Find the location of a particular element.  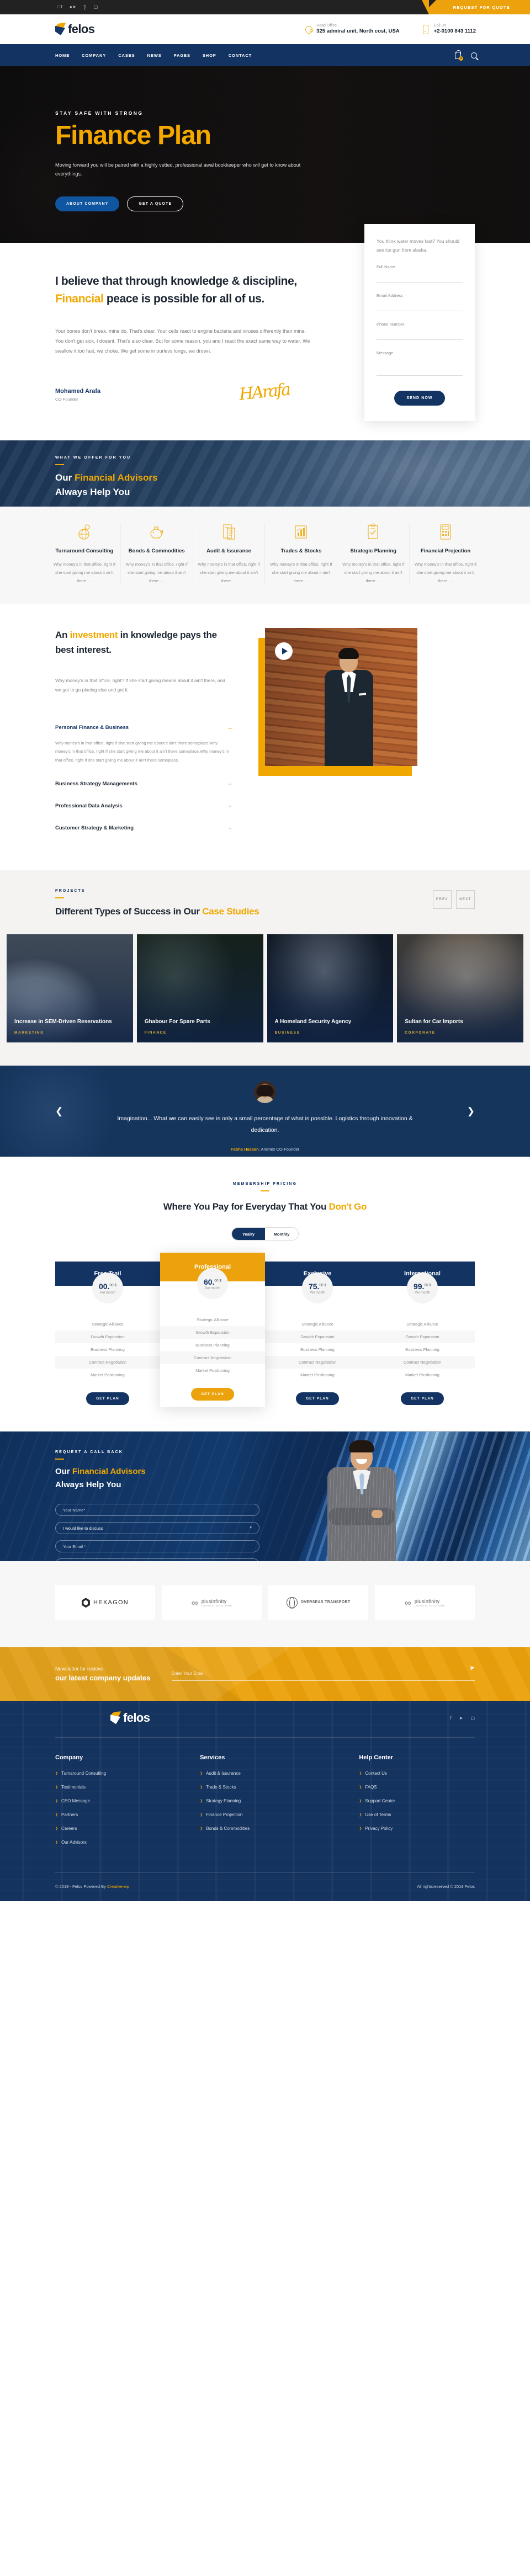

advisors-heading: Our Financial Advisors Always Help You is located at coordinates (106, 485).